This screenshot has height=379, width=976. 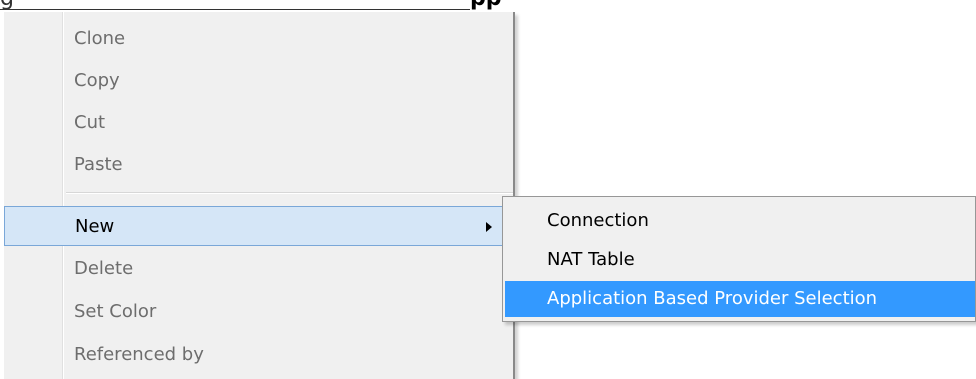 I want to click on submenu-item-label: NAT Table, so click(x=591, y=259).